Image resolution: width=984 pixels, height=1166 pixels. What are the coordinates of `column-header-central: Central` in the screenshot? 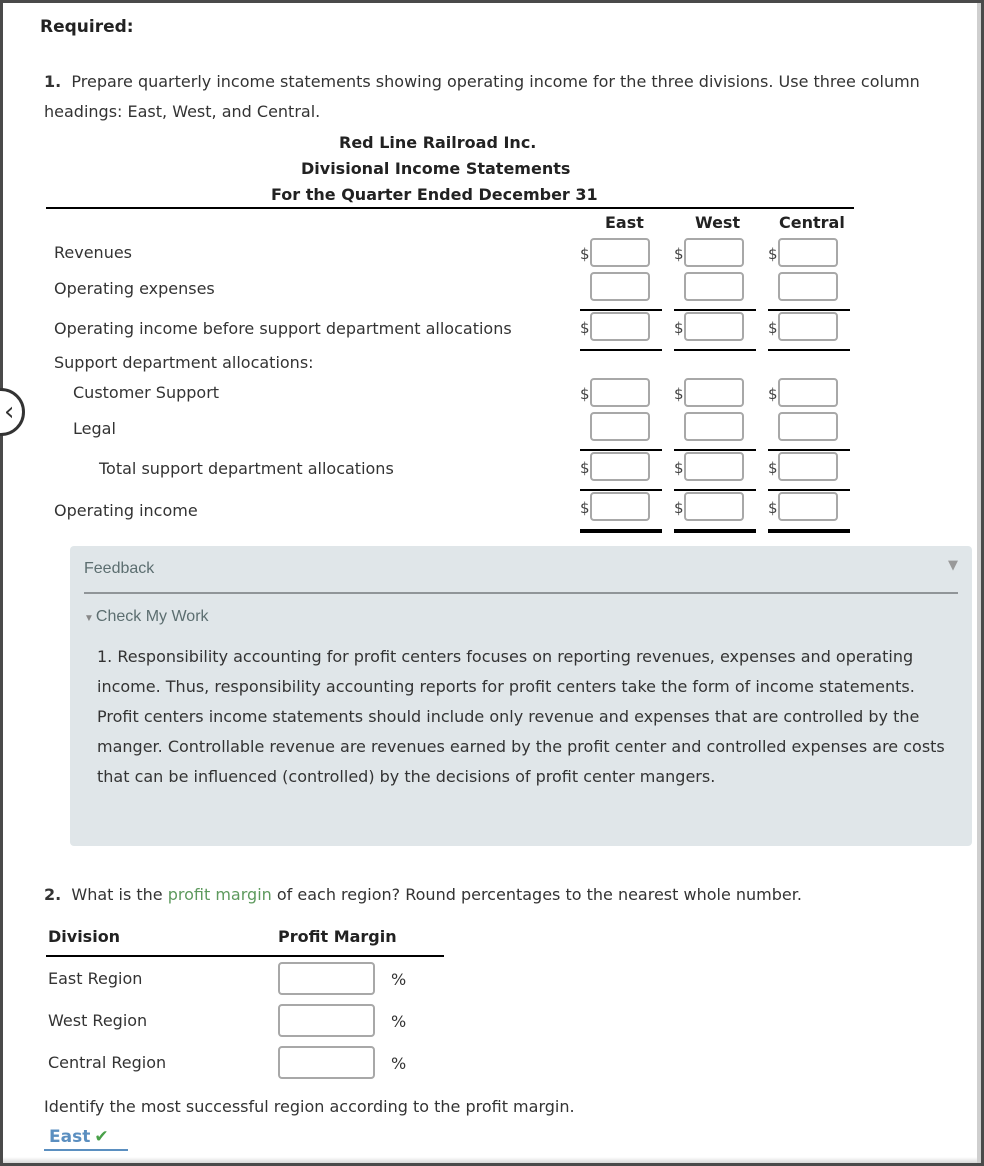 It's located at (812, 222).